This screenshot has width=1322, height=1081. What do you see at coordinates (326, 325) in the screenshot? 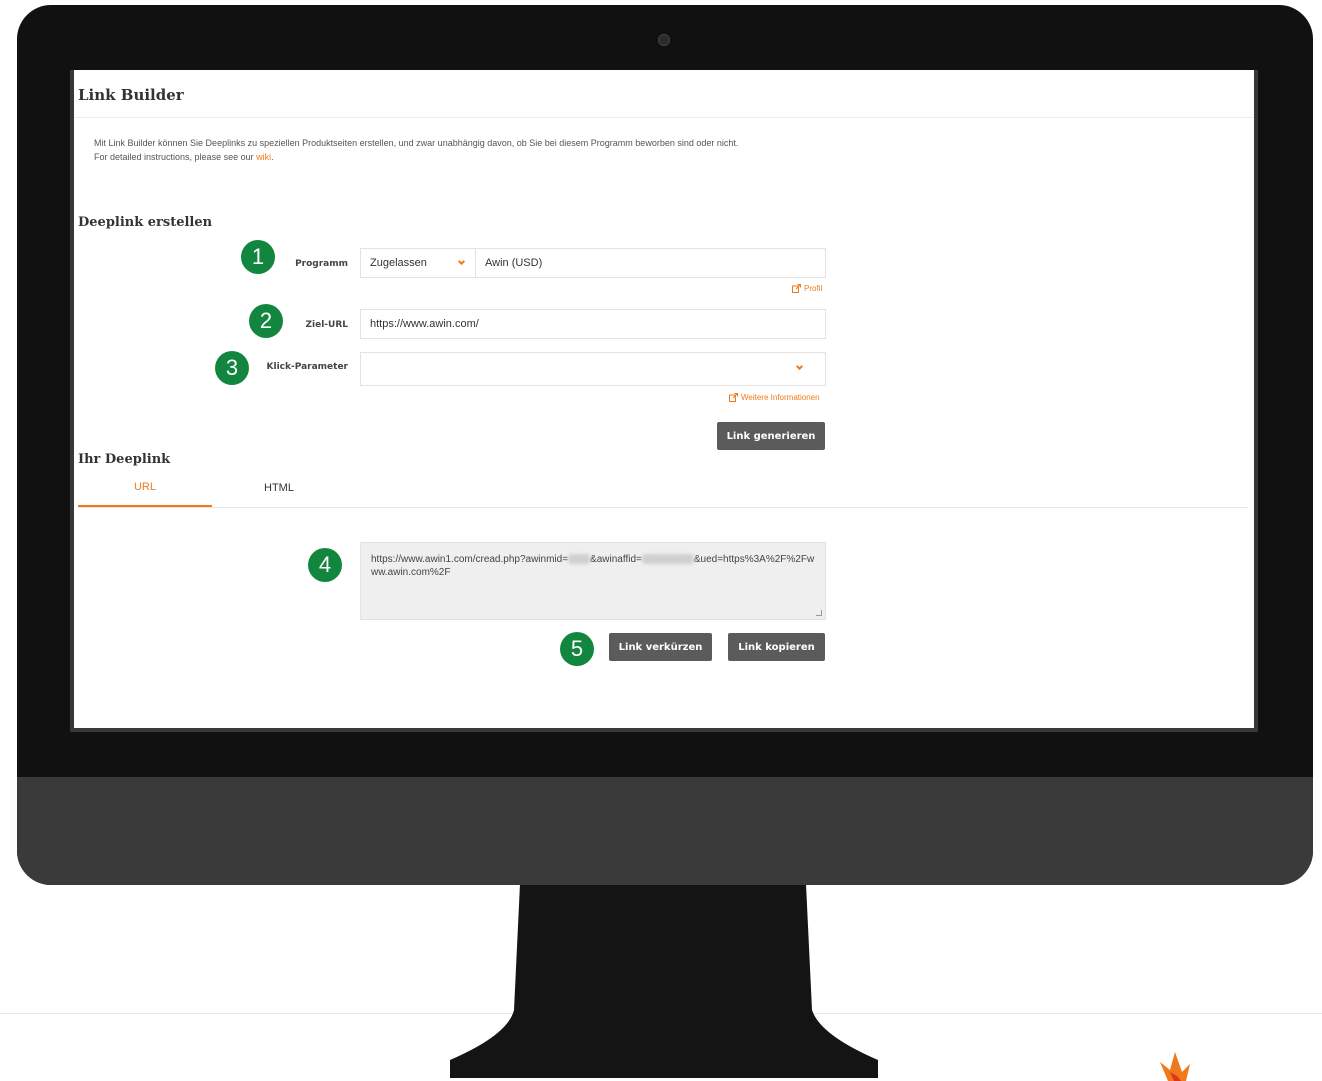
I see `ziel-url-label: Ziel-URL` at bounding box center [326, 325].